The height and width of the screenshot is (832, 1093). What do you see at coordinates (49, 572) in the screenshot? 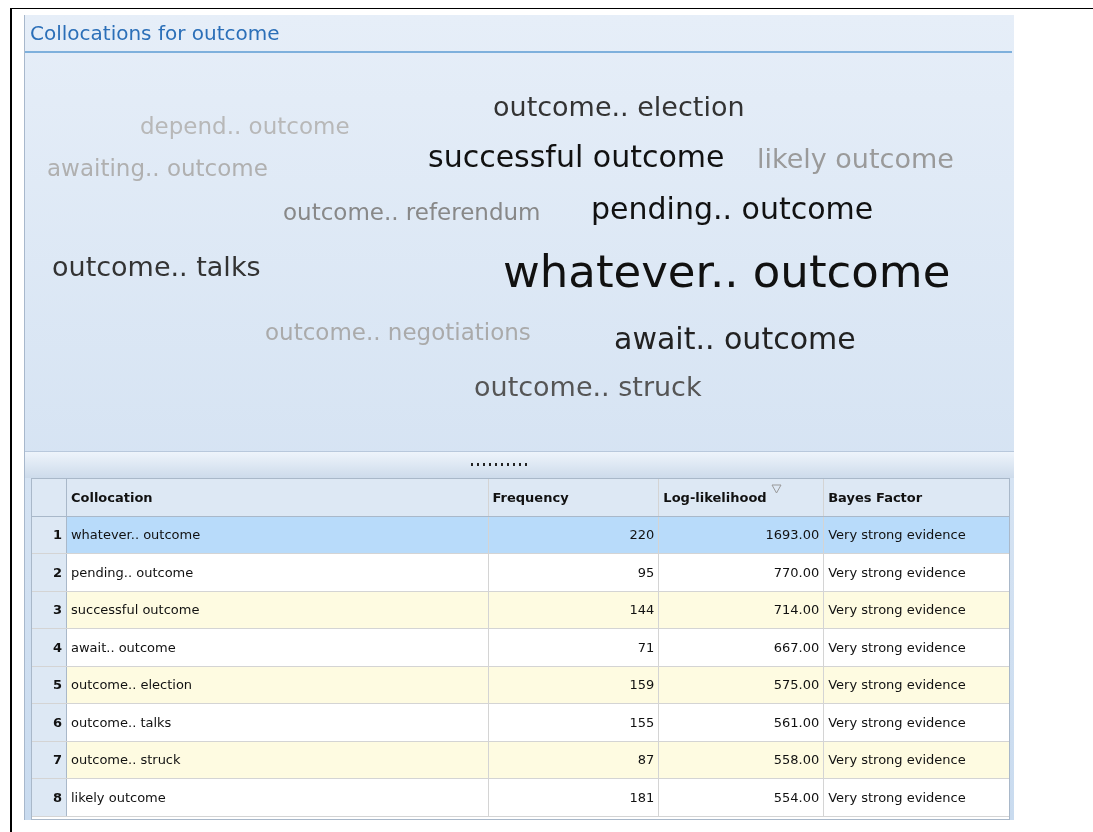
I see `row-number: 2` at bounding box center [49, 572].